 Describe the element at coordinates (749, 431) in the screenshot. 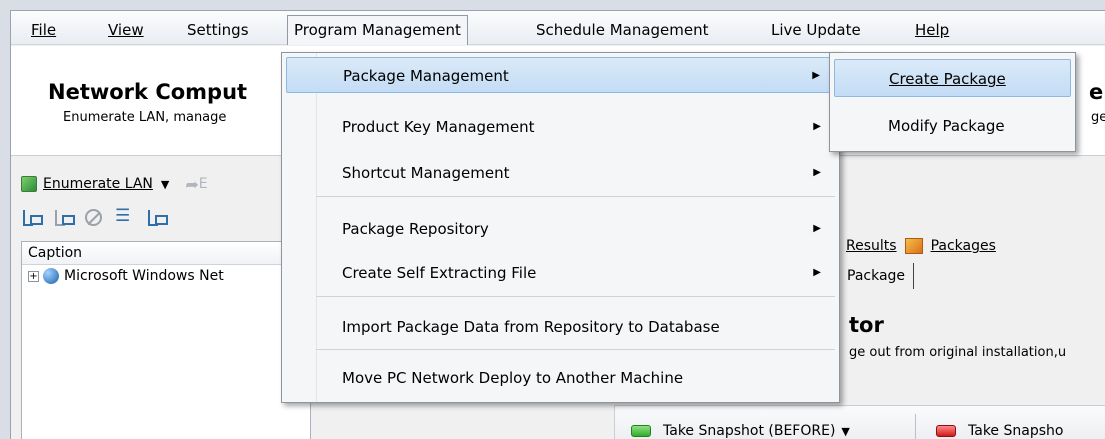

I see `snapshot-before-label: Take Snapshot (BEFORE)` at that location.